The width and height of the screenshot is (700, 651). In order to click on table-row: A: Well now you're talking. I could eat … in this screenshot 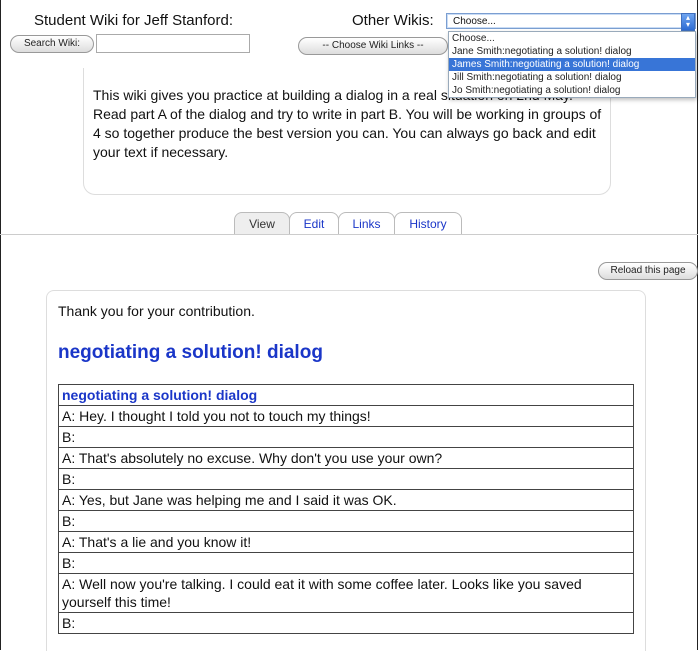, I will do `click(346, 593)`.